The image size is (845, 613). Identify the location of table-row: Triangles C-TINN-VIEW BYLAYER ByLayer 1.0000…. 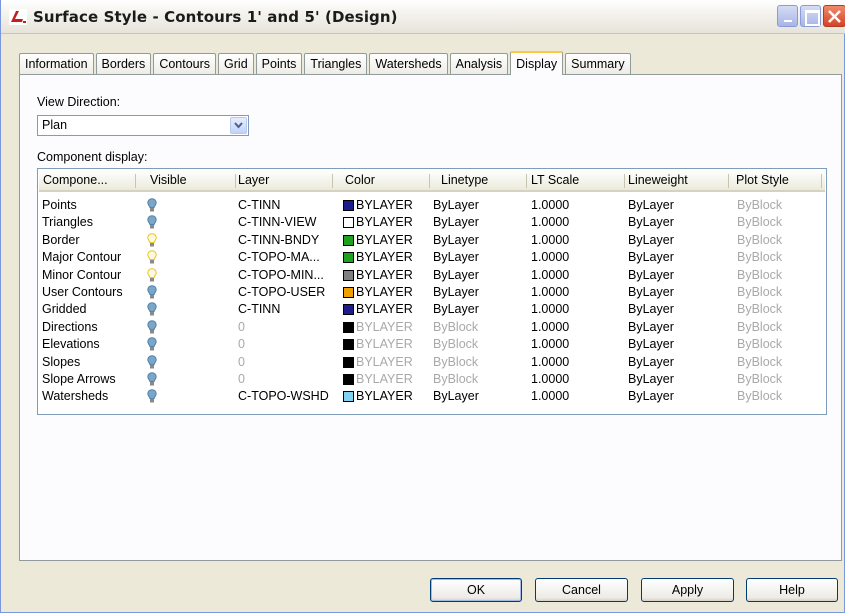
(432, 222).